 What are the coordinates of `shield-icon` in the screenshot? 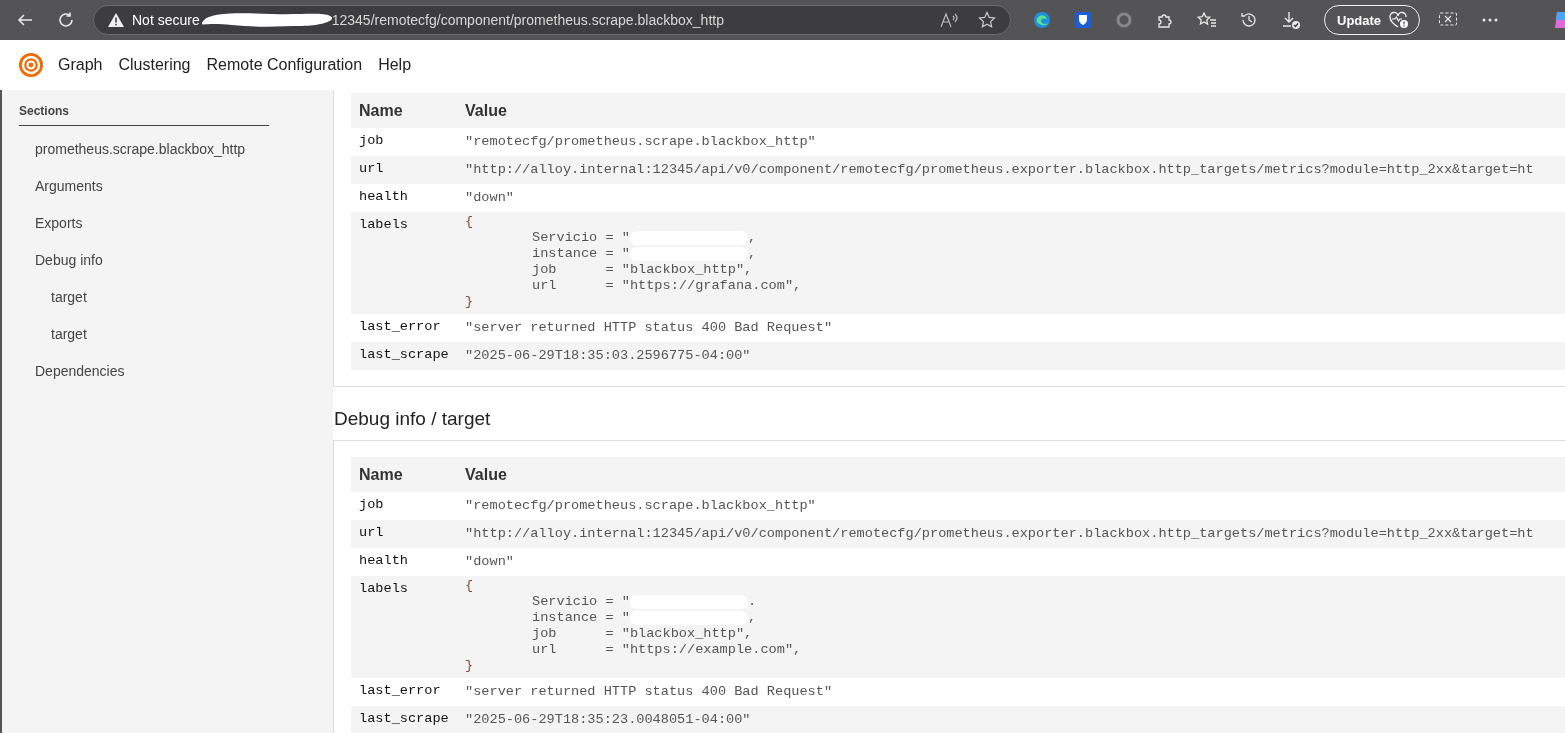 It's located at (1083, 20).